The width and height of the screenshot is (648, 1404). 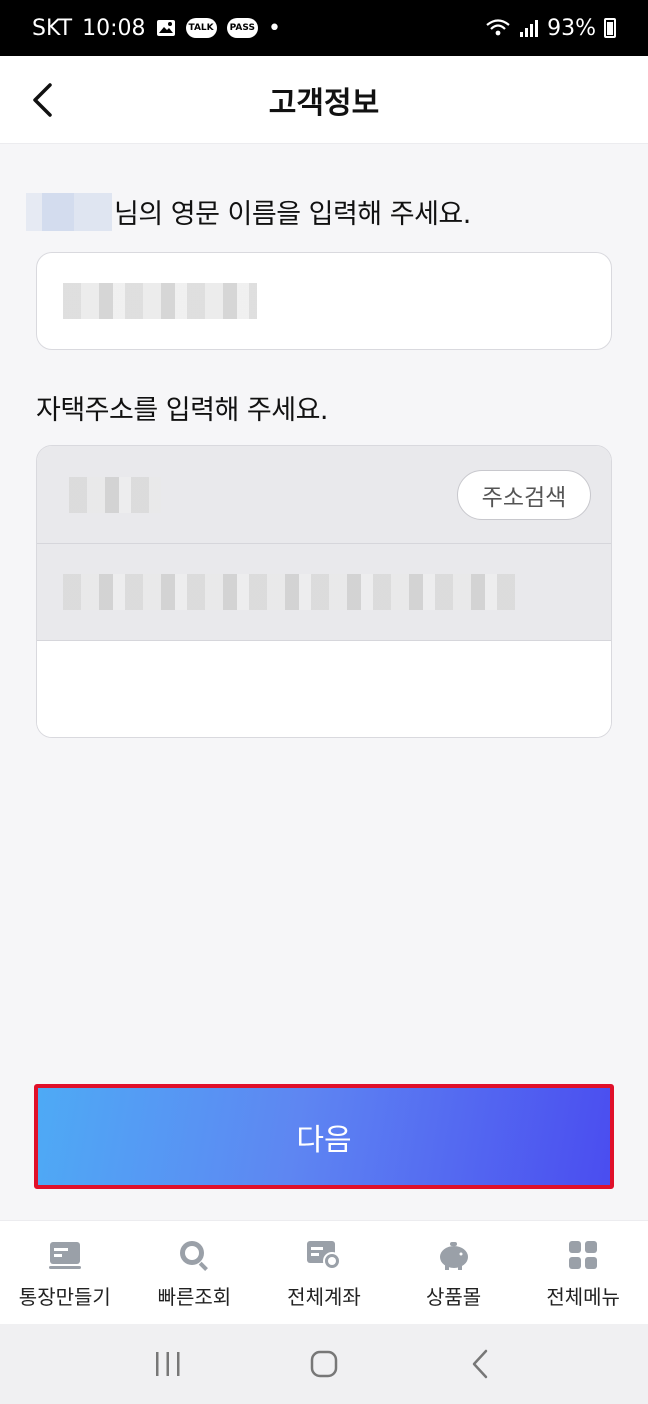 I want to click on tab-label: 통장만들기, so click(x=64, y=1297).